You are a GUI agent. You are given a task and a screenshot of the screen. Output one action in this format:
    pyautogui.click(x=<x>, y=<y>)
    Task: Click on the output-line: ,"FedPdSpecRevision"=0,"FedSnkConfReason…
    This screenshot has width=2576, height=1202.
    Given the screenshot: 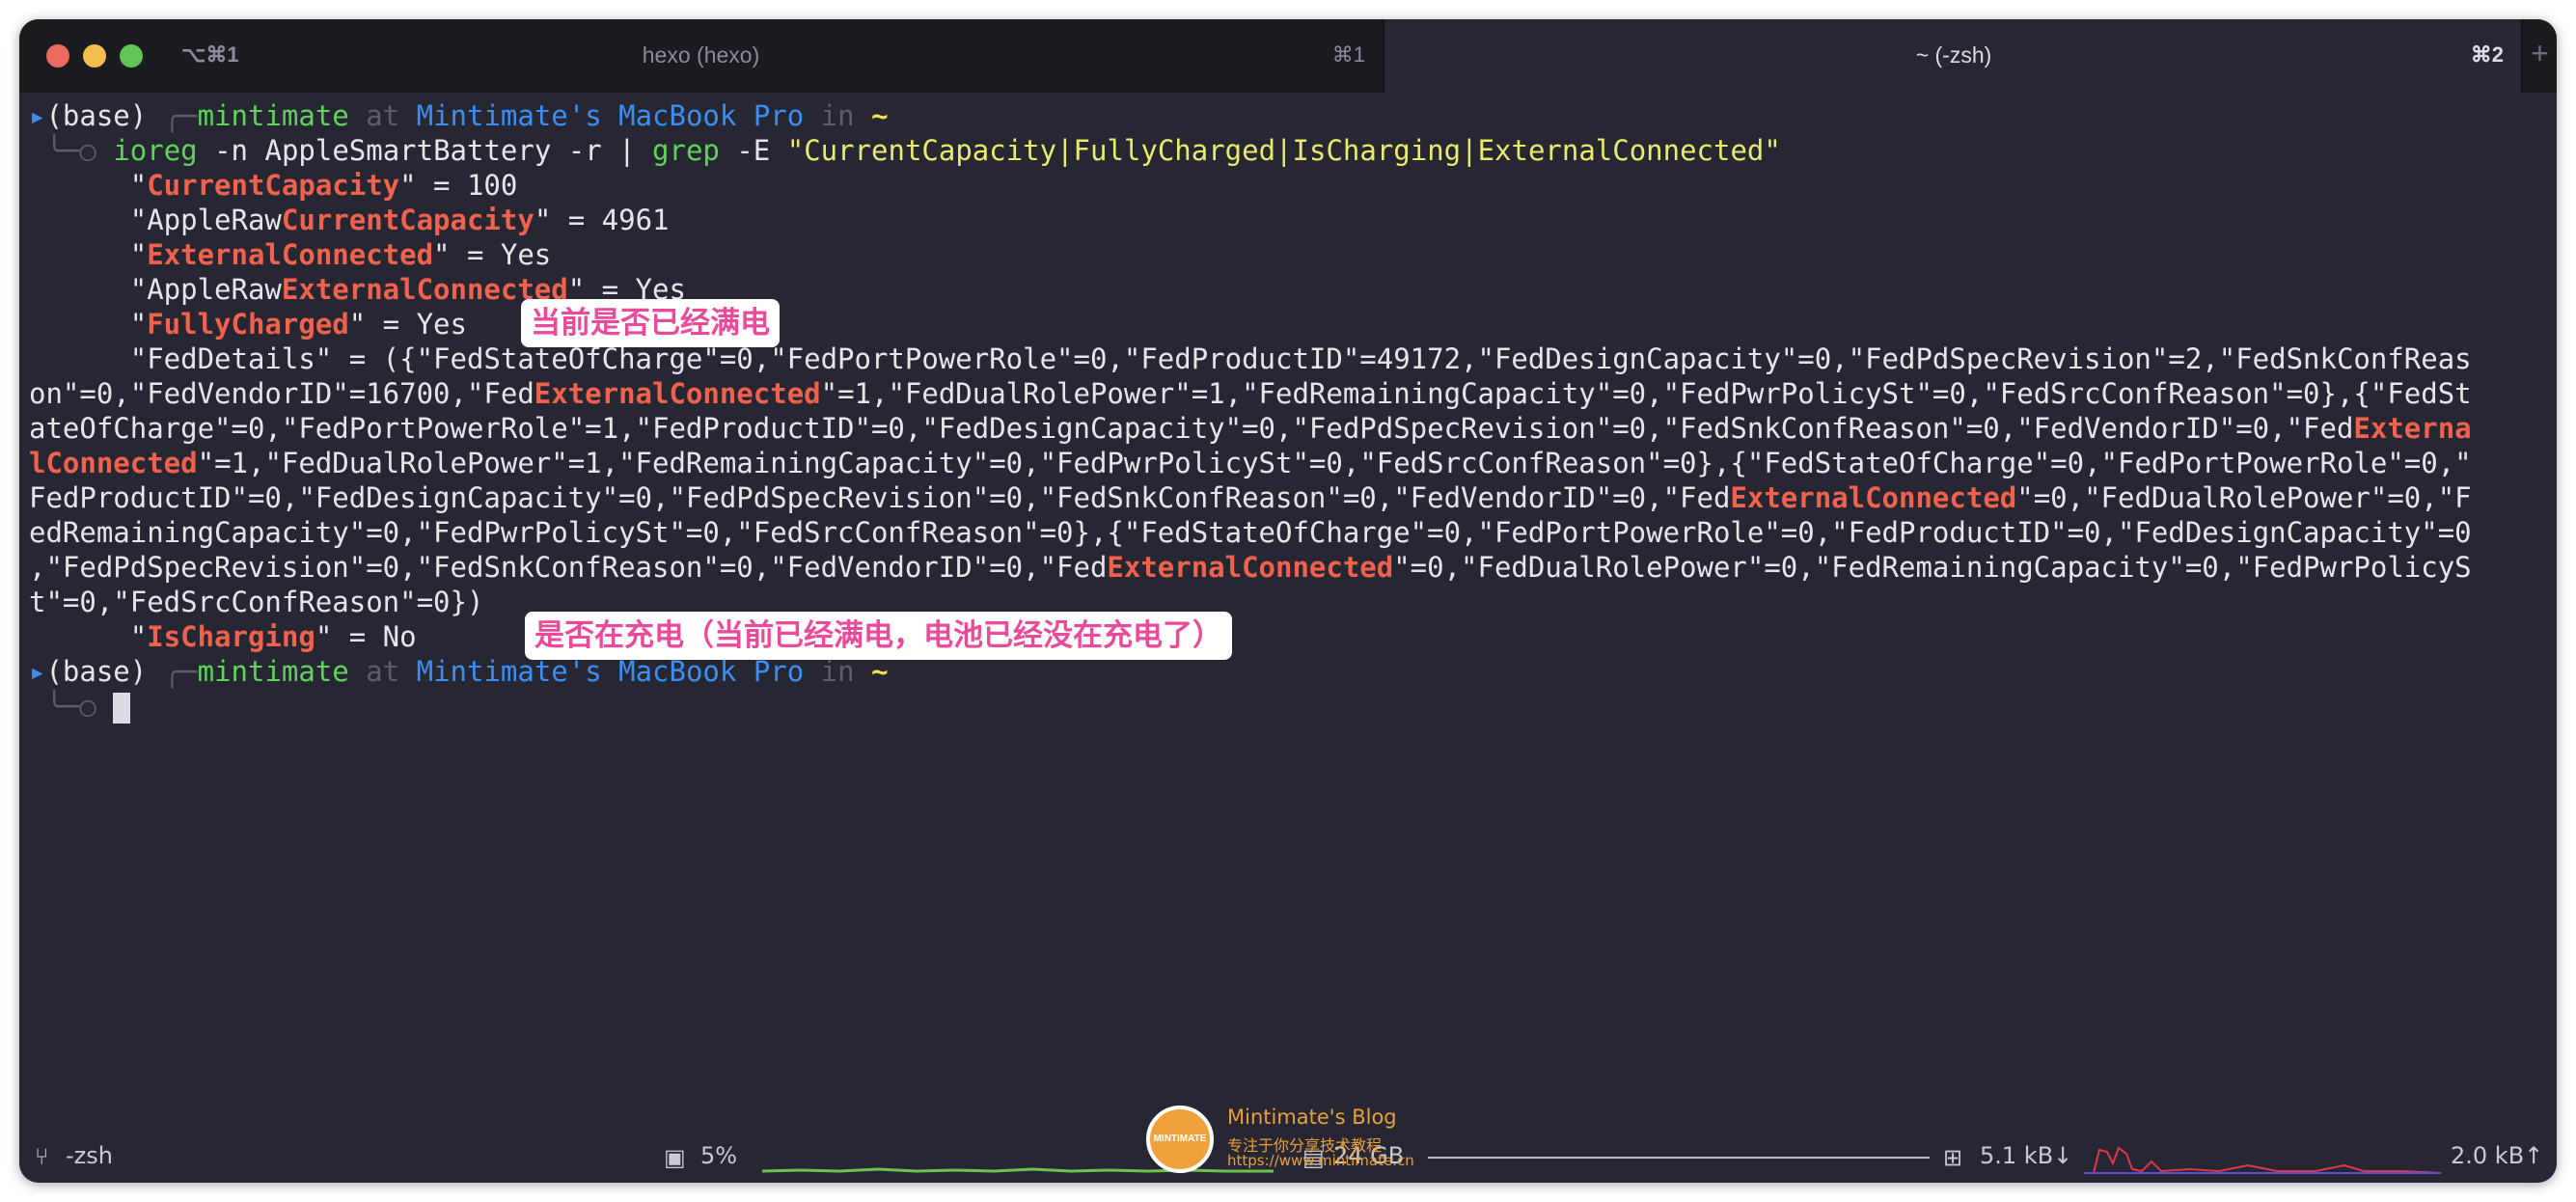 What is the action you would take?
    pyautogui.click(x=1251, y=567)
    